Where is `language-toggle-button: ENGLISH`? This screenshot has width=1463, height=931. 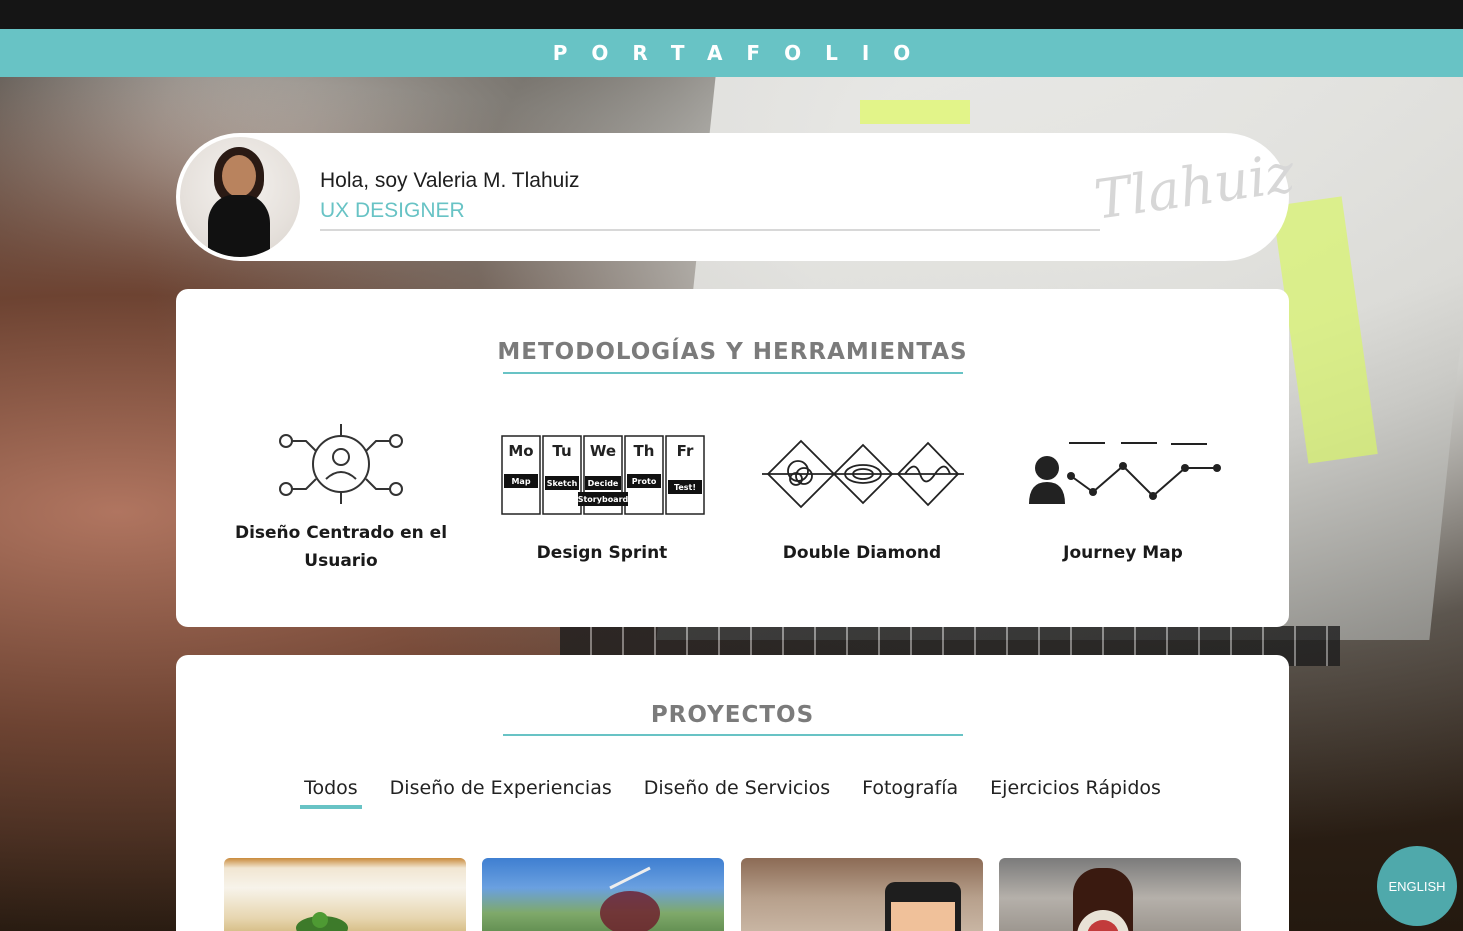 language-toggle-button: ENGLISH is located at coordinates (1417, 886).